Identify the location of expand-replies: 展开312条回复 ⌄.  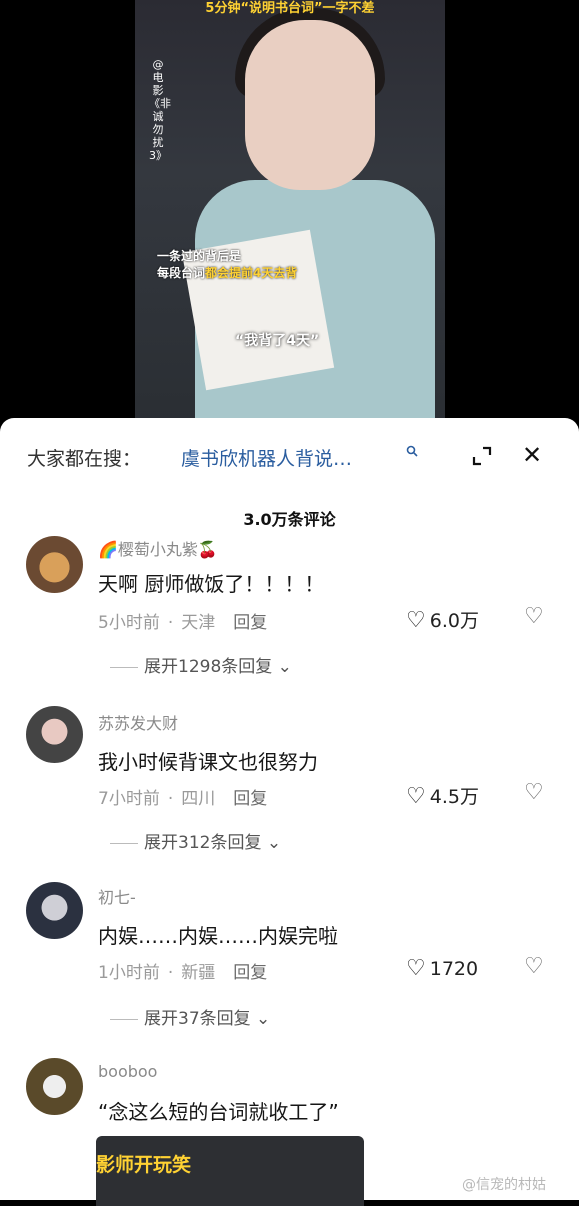
(195, 840).